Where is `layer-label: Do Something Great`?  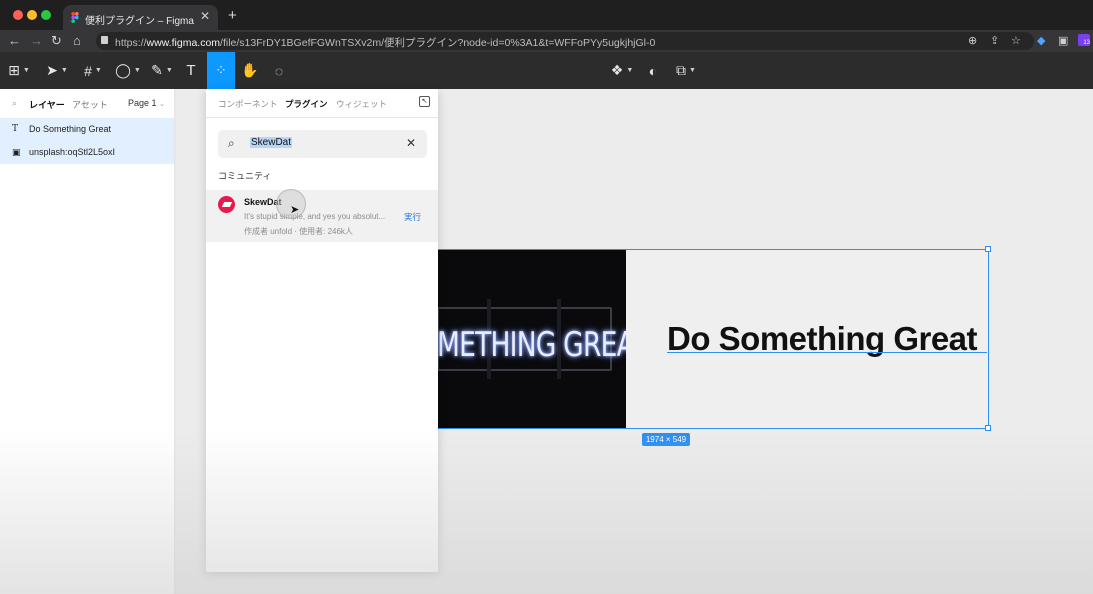
layer-label: Do Something Great is located at coordinates (70, 129).